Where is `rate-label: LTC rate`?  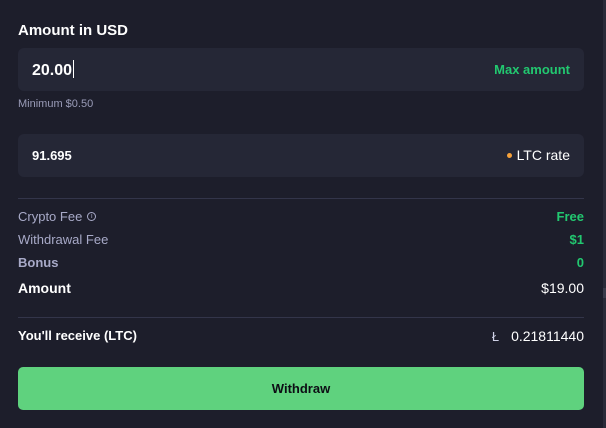 rate-label: LTC rate is located at coordinates (543, 155).